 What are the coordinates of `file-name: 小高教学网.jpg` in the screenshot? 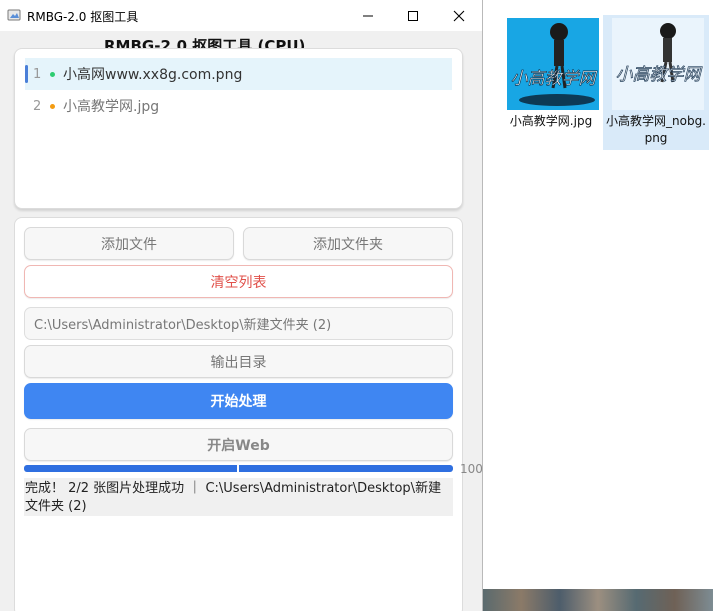 It's located at (111, 107).